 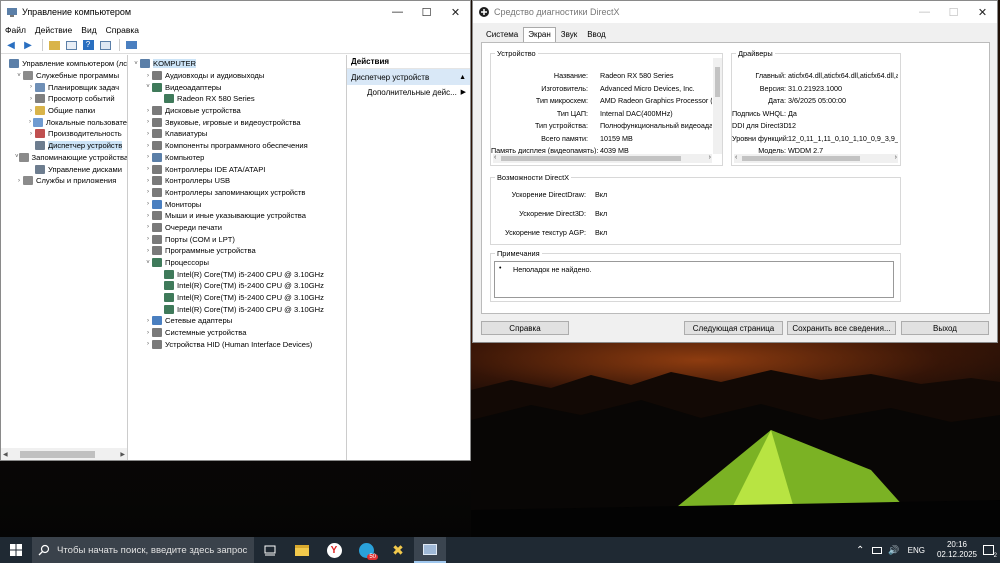 What do you see at coordinates (122, 30) in the screenshot?
I see `menu-help: Справка` at bounding box center [122, 30].